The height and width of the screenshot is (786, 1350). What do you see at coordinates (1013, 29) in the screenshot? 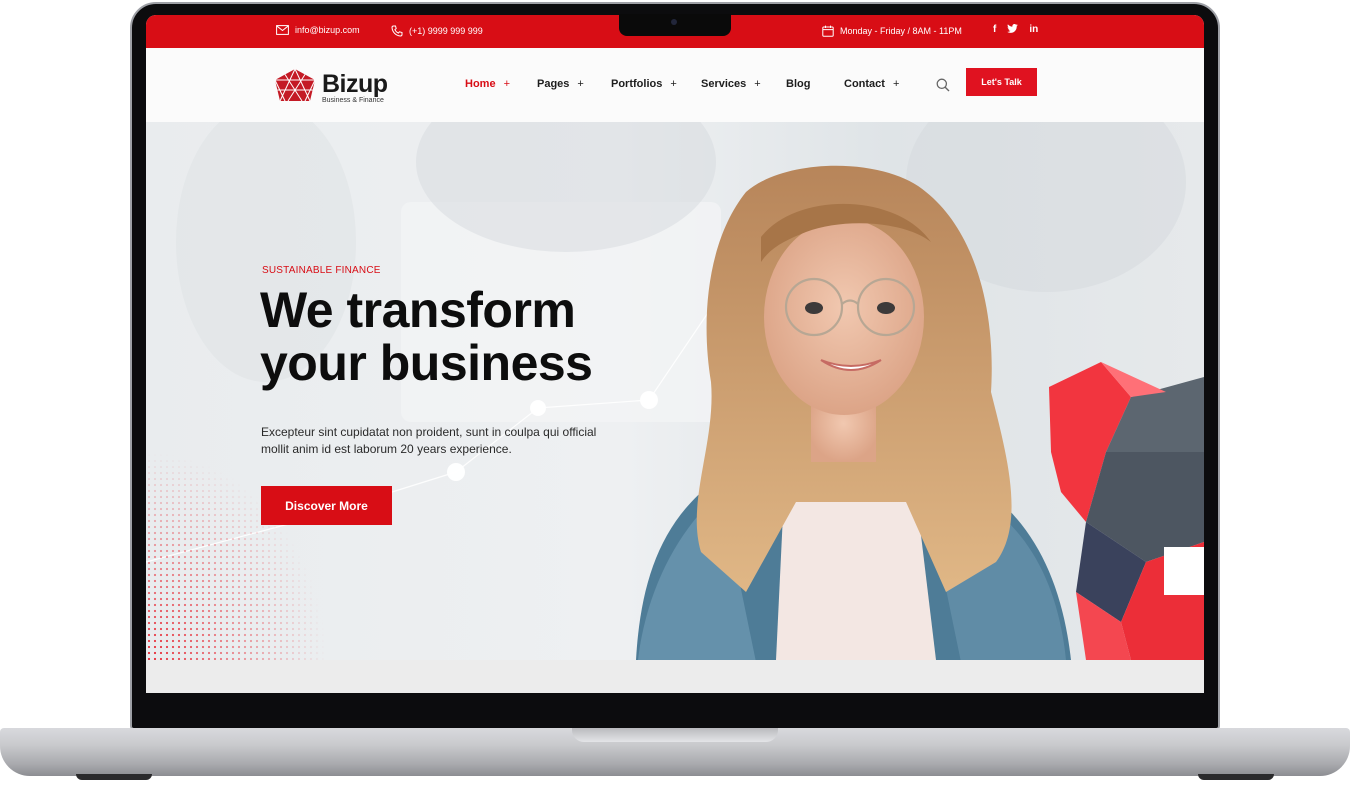
I see `twitter-icon` at bounding box center [1013, 29].